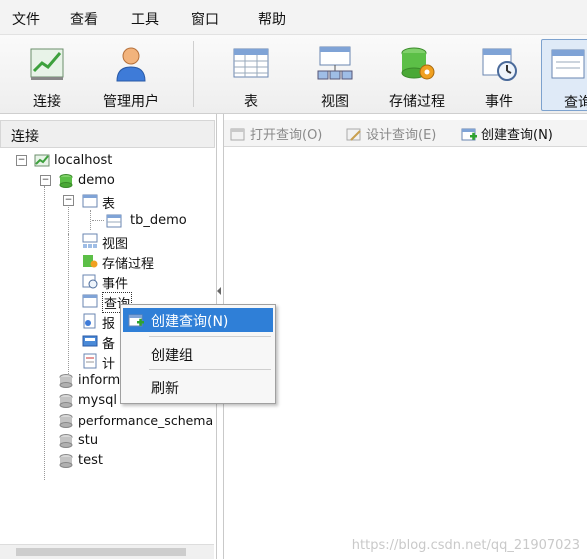 The width and height of the screenshot is (587, 559). Describe the element at coordinates (45, 180) in the screenshot. I see `expander-demo: −` at that location.